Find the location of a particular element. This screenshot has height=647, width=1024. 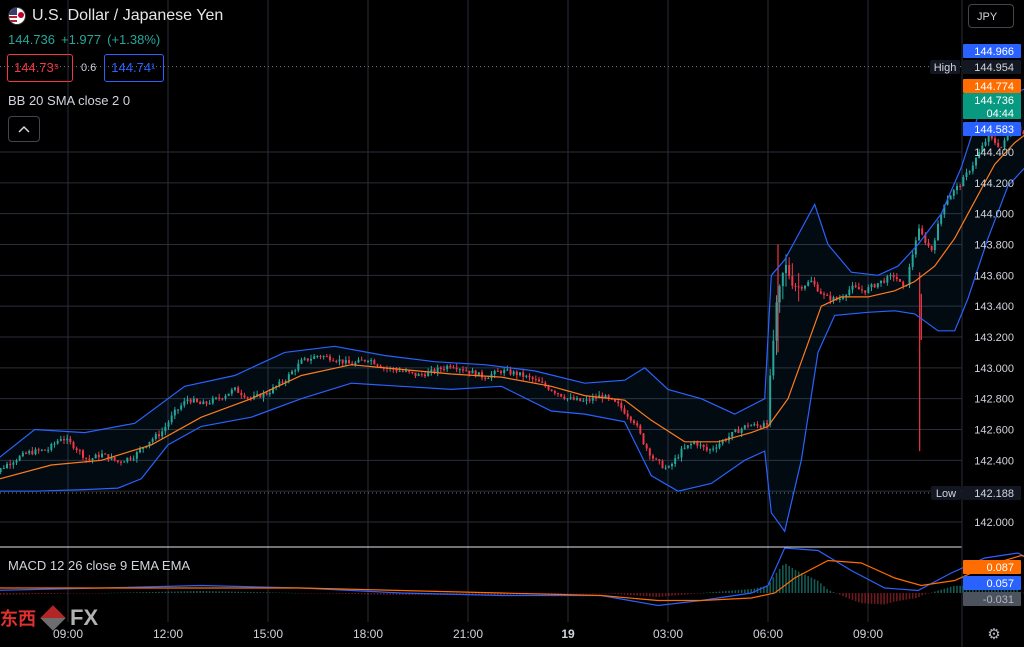

symbol-title: U.S. Dollar / Japanese Yen is located at coordinates (128, 15).